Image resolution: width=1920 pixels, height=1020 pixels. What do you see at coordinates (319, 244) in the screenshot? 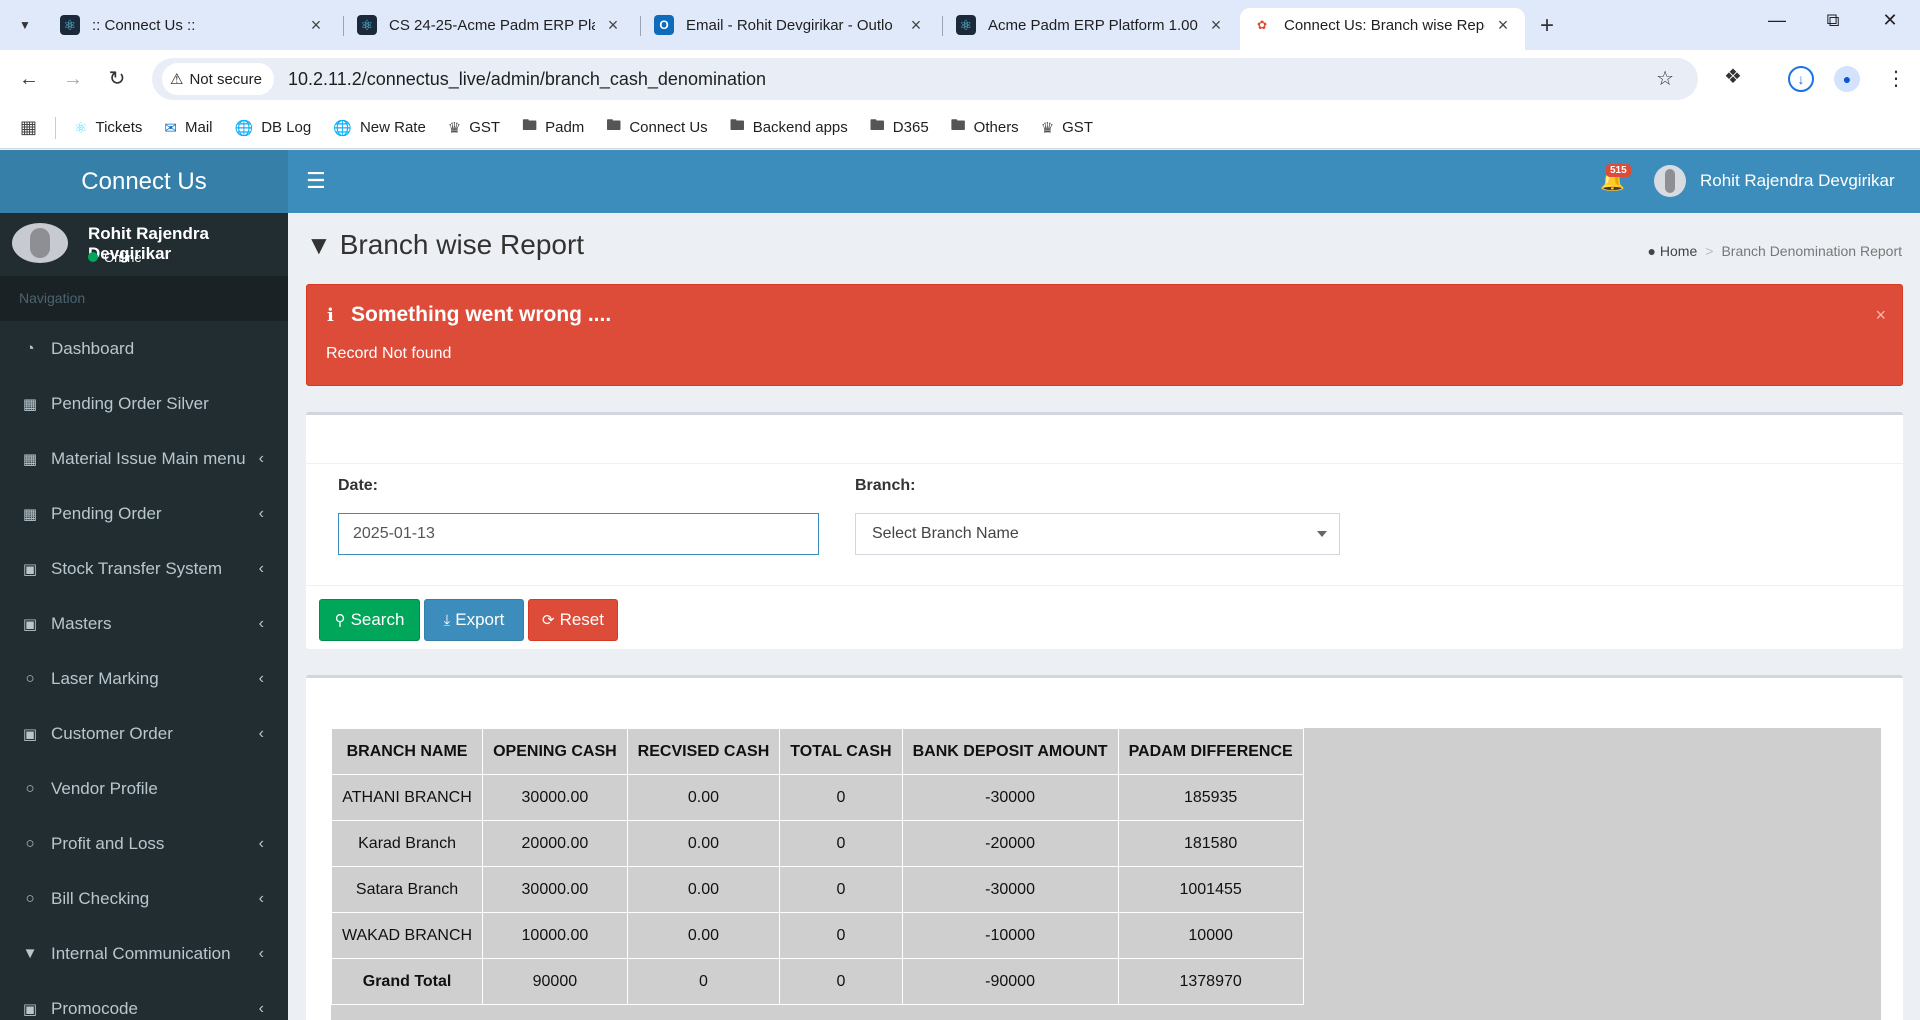
I see `filter-icon: ▼` at bounding box center [319, 244].